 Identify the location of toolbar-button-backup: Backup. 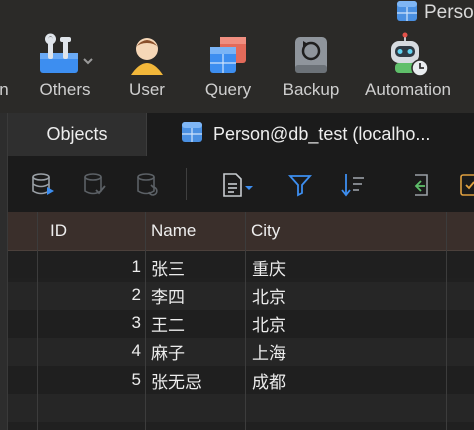
(311, 70).